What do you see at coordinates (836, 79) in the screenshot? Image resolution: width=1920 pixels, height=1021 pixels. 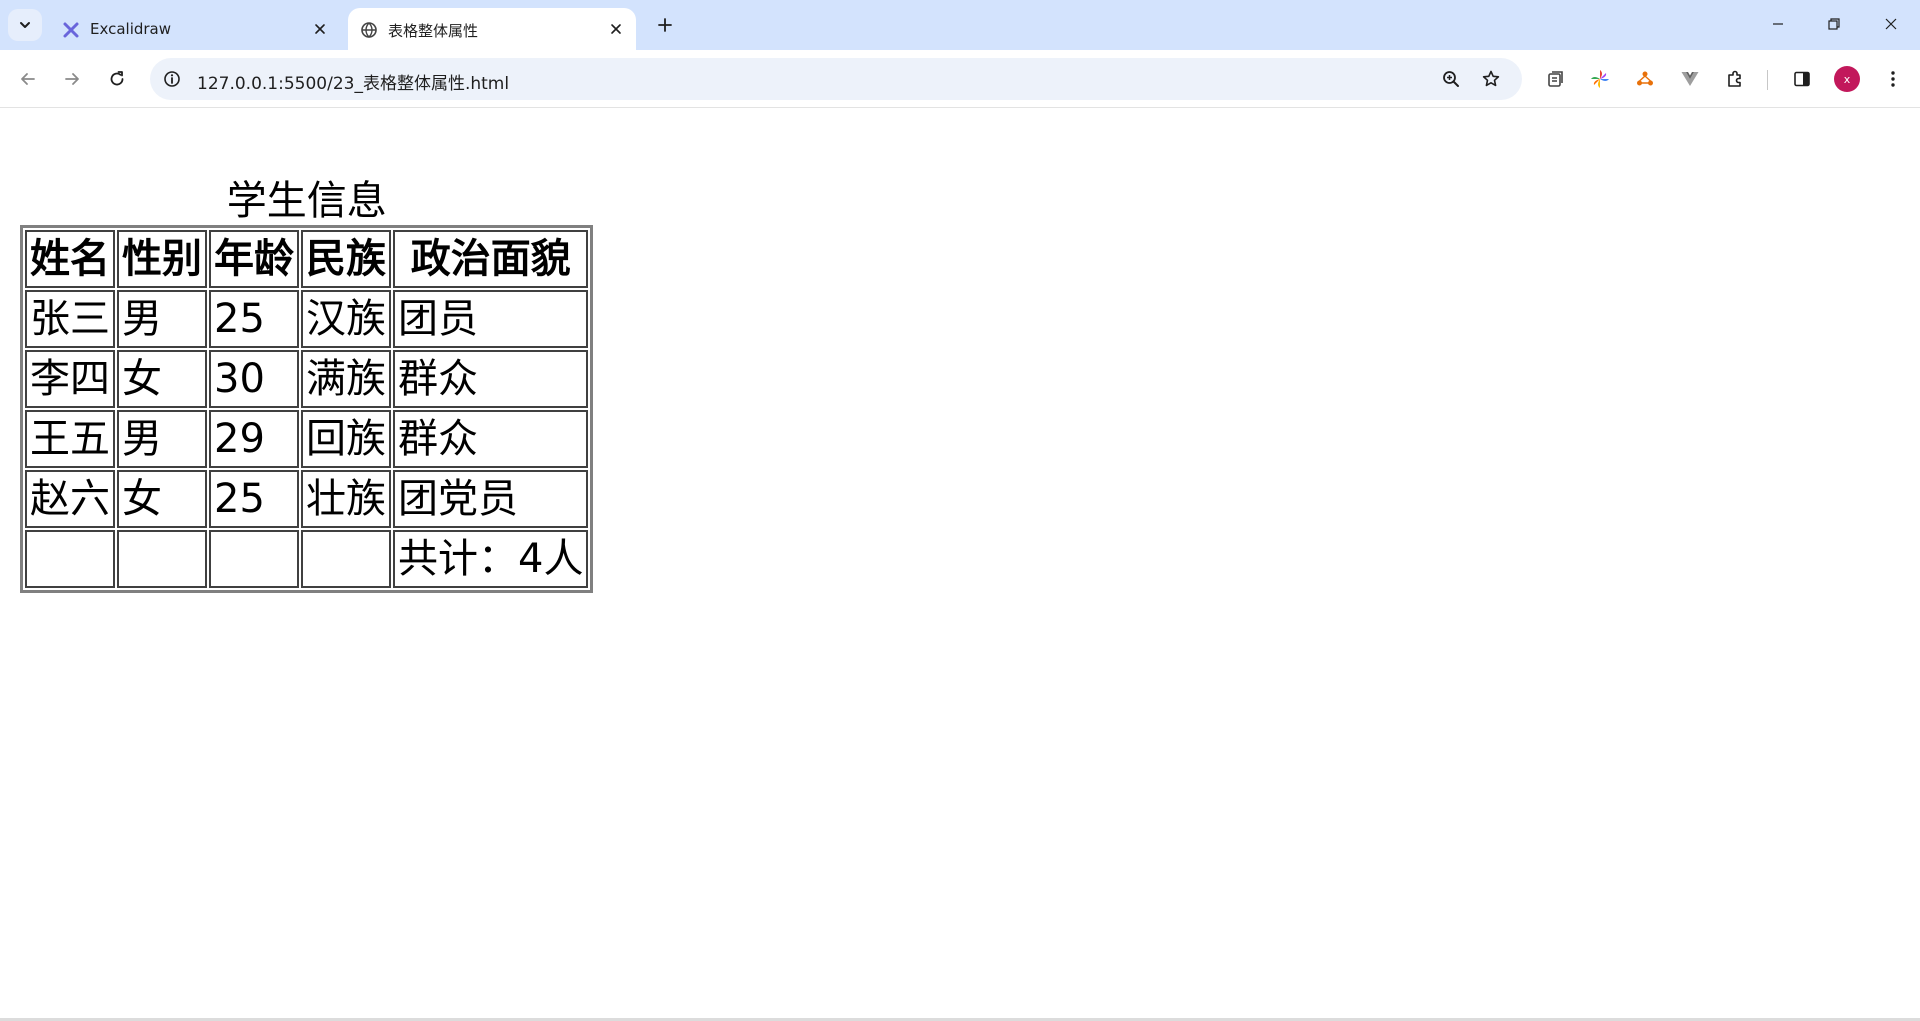 I see `address-bar: 127.0.0.1:5500/23_表格整体属性.html` at bounding box center [836, 79].